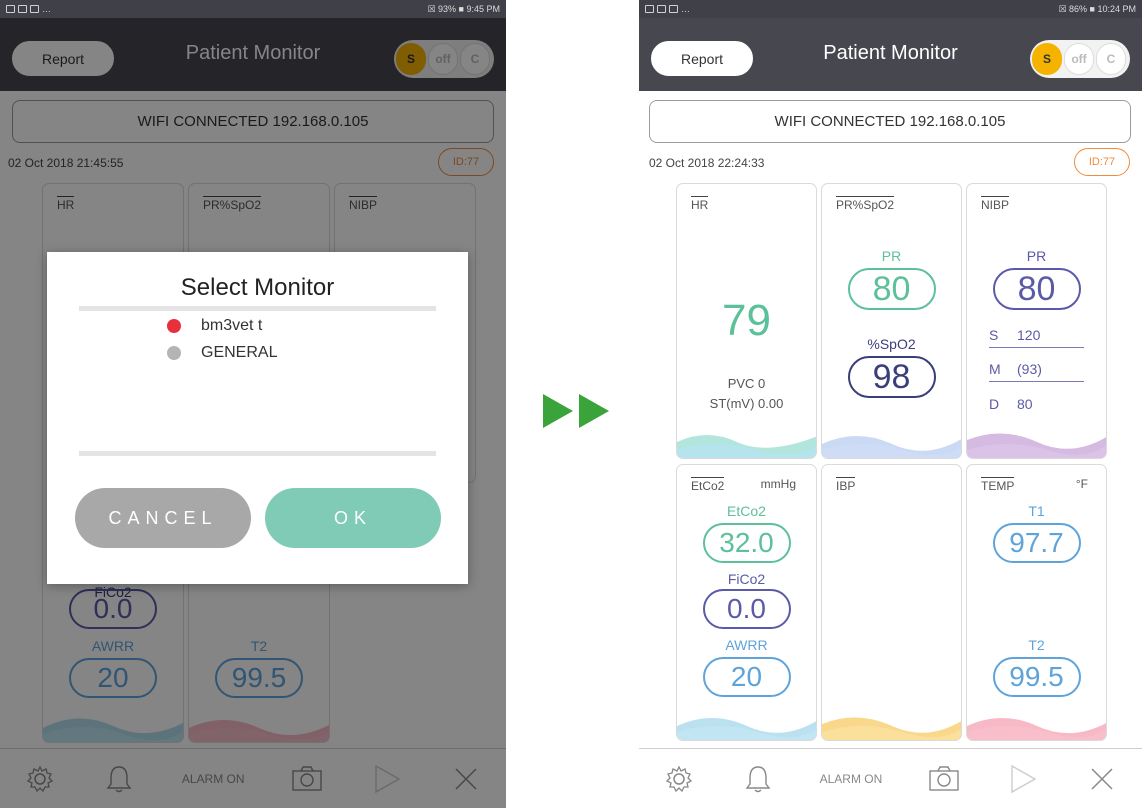  What do you see at coordinates (758, 779) in the screenshot?
I see `bell-icon` at bounding box center [758, 779].